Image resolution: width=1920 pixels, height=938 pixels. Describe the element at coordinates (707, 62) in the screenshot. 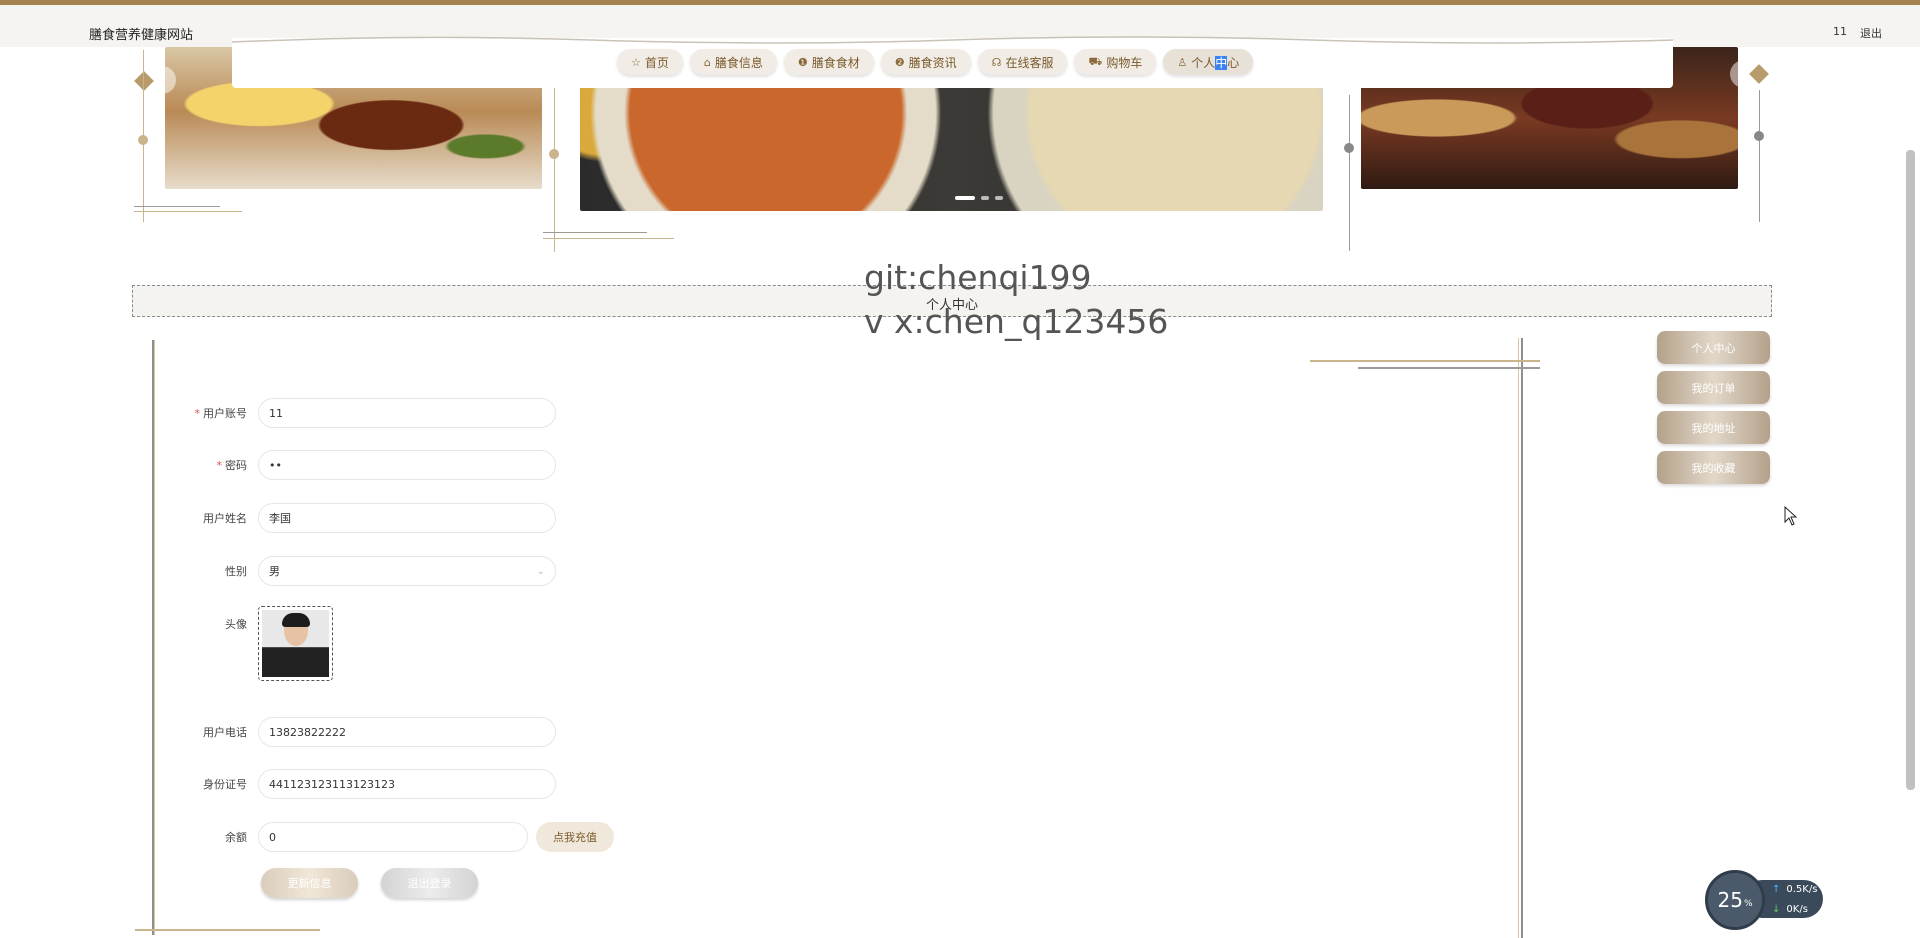

I see `bag-icon: ⌂` at that location.